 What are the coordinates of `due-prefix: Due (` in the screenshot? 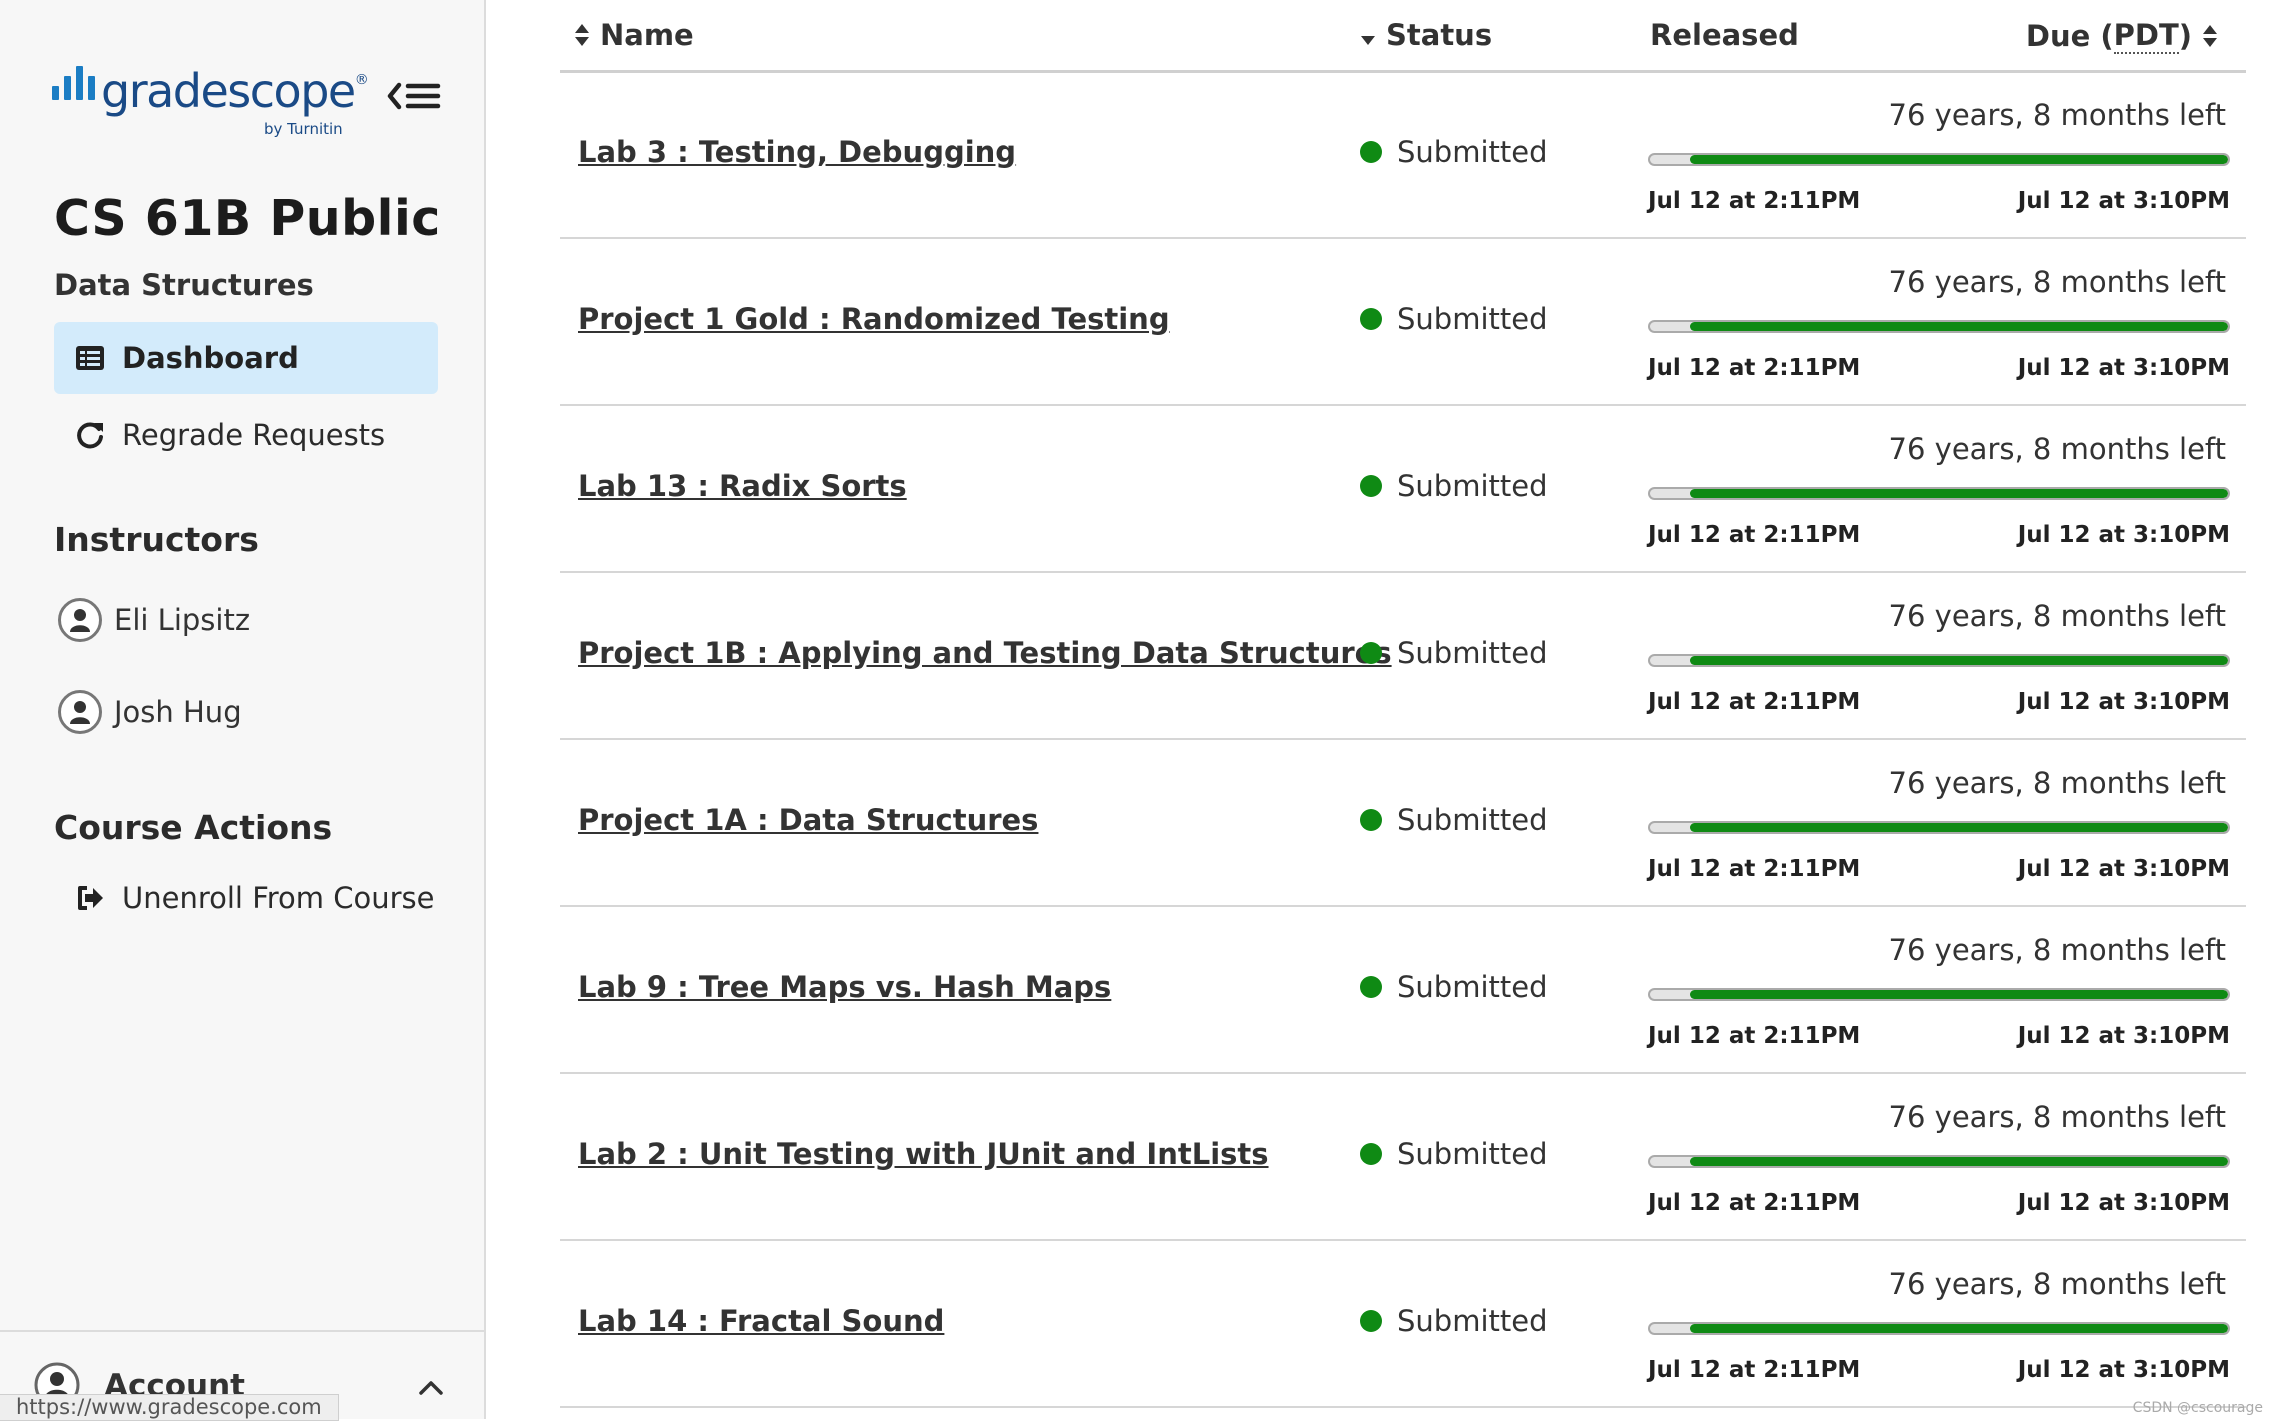 It's located at (2069, 36).